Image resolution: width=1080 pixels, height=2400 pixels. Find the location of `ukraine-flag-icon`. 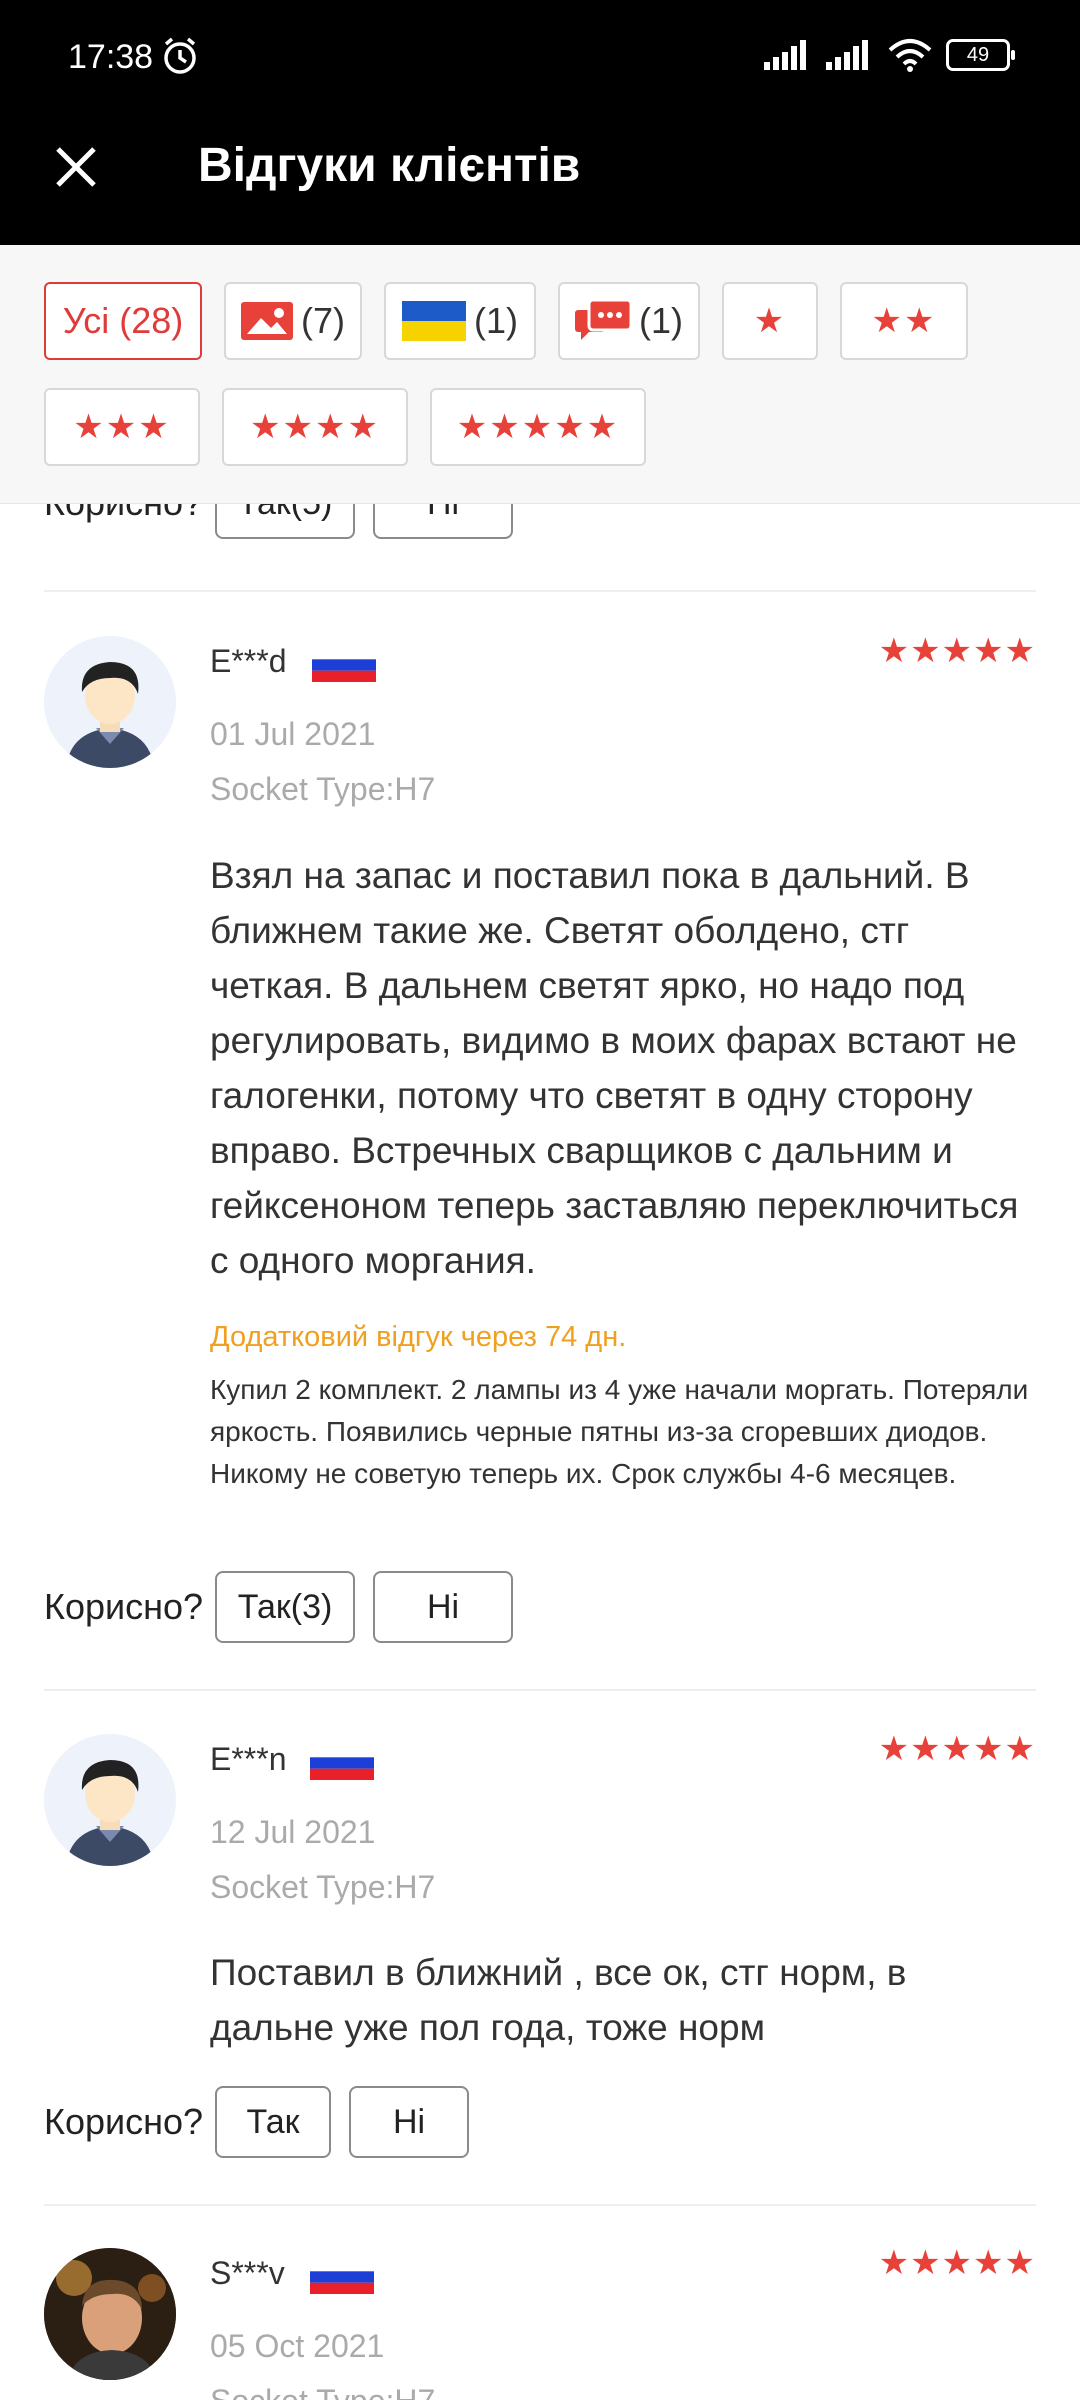

ukraine-flag-icon is located at coordinates (434, 321).